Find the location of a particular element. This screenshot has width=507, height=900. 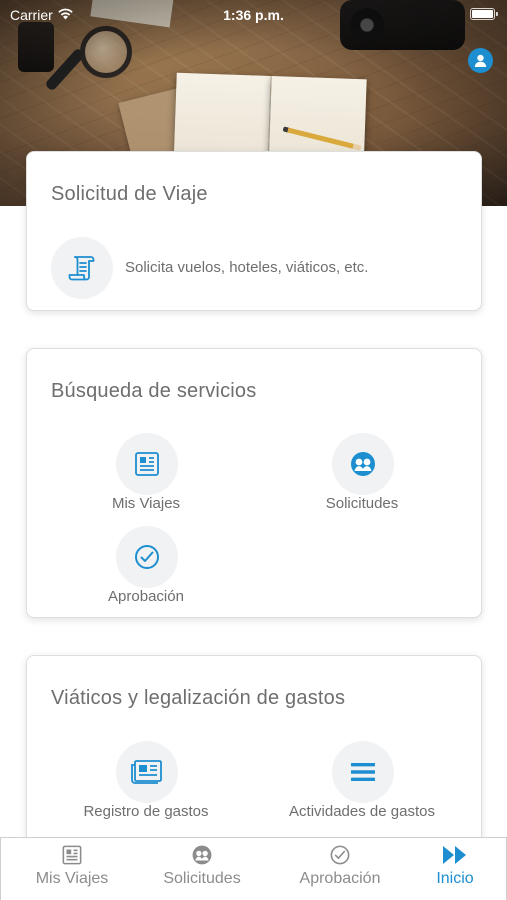

tab-my-trips: Mis Viajes is located at coordinates (72, 869).